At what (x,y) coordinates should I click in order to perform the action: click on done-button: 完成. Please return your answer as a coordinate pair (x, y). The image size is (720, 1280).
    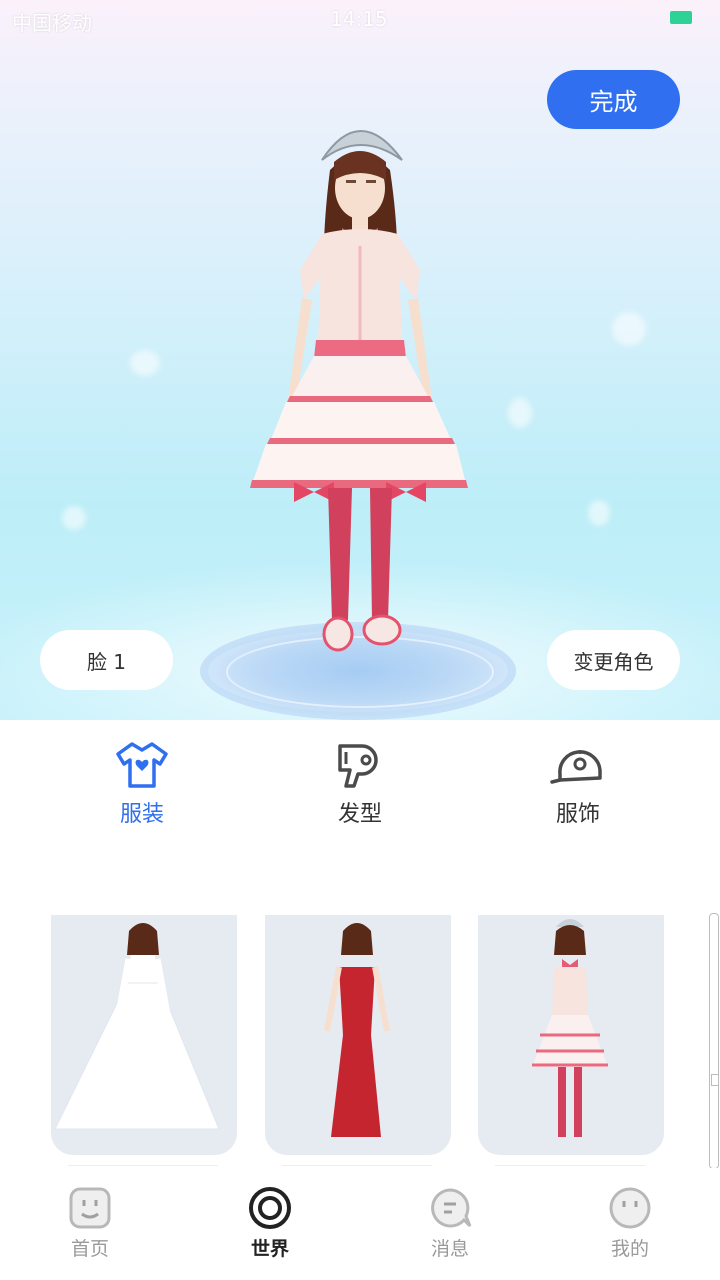
    Looking at the image, I should click on (613, 99).